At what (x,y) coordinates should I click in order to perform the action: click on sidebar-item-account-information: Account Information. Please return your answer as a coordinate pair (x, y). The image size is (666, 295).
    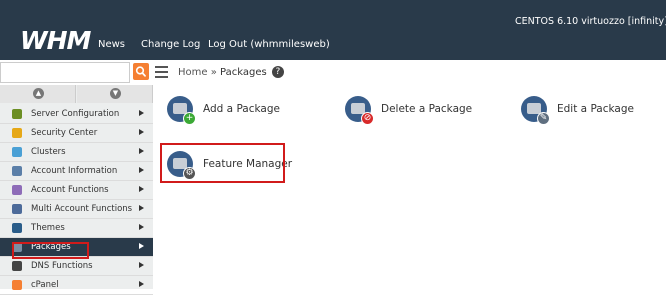
    Looking at the image, I should click on (76, 171).